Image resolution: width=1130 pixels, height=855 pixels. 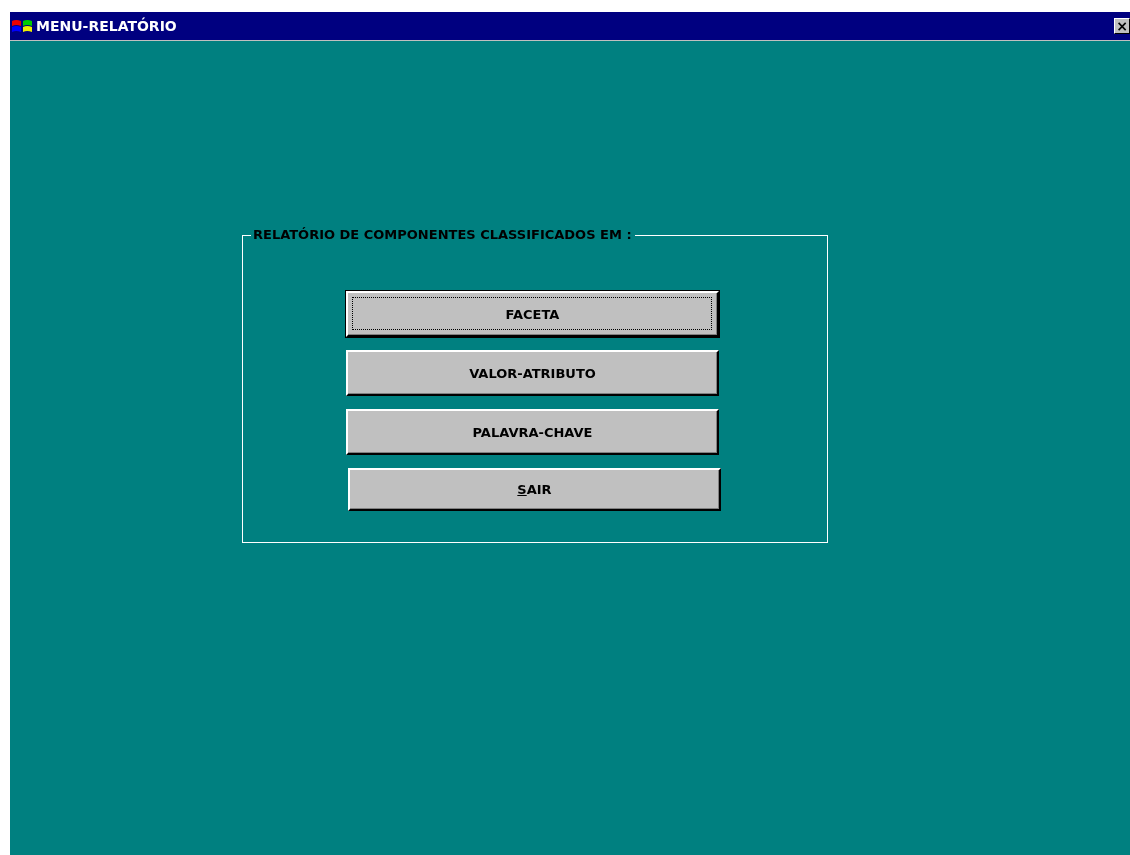 I want to click on close-button: ×, so click(x=1122, y=26).